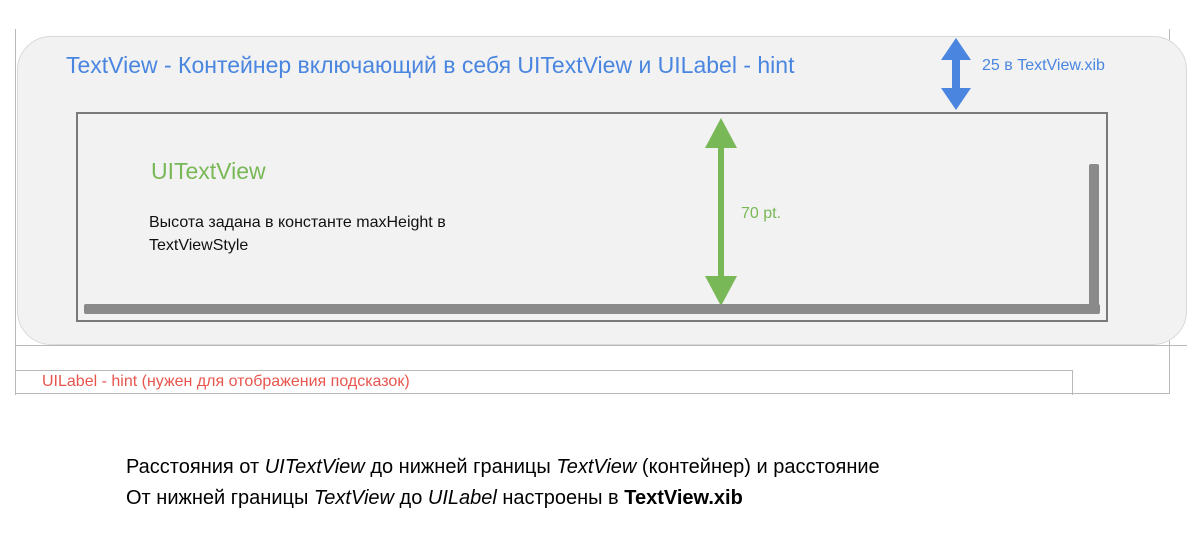 The width and height of the screenshot is (1202, 536). I want to click on green-arrow-head-up, so click(721, 133).